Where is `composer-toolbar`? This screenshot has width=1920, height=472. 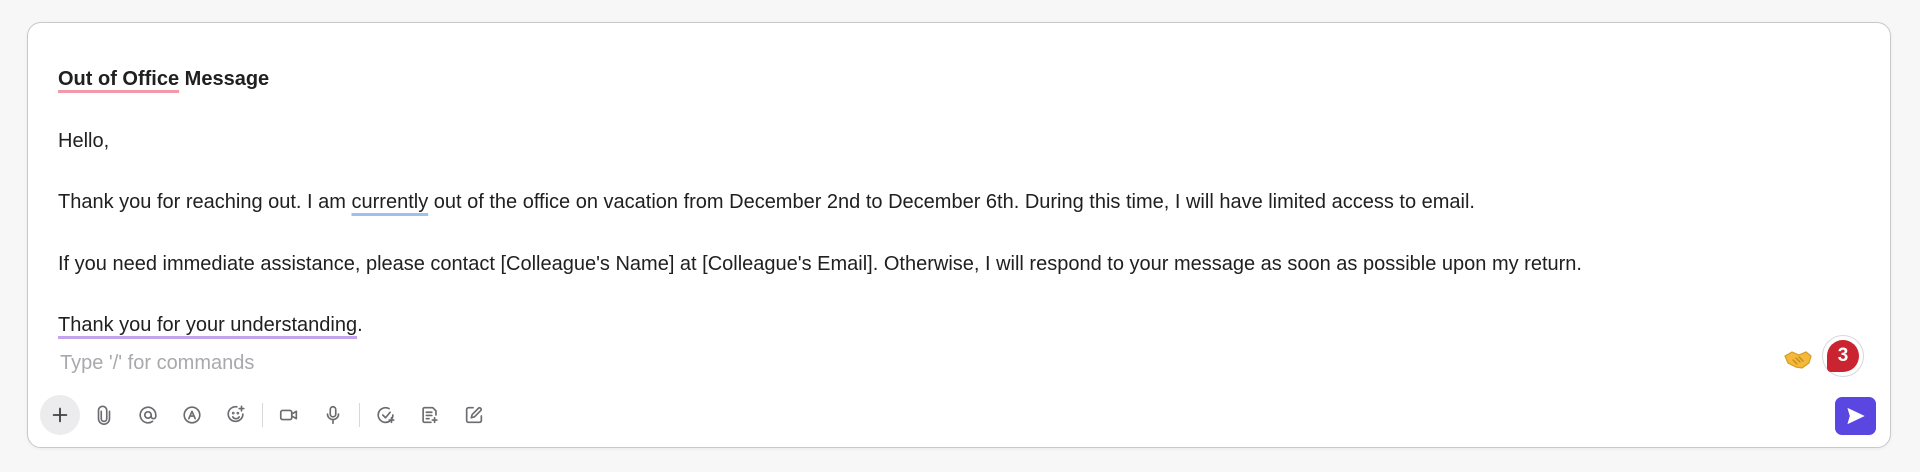 composer-toolbar is located at coordinates (269, 415).